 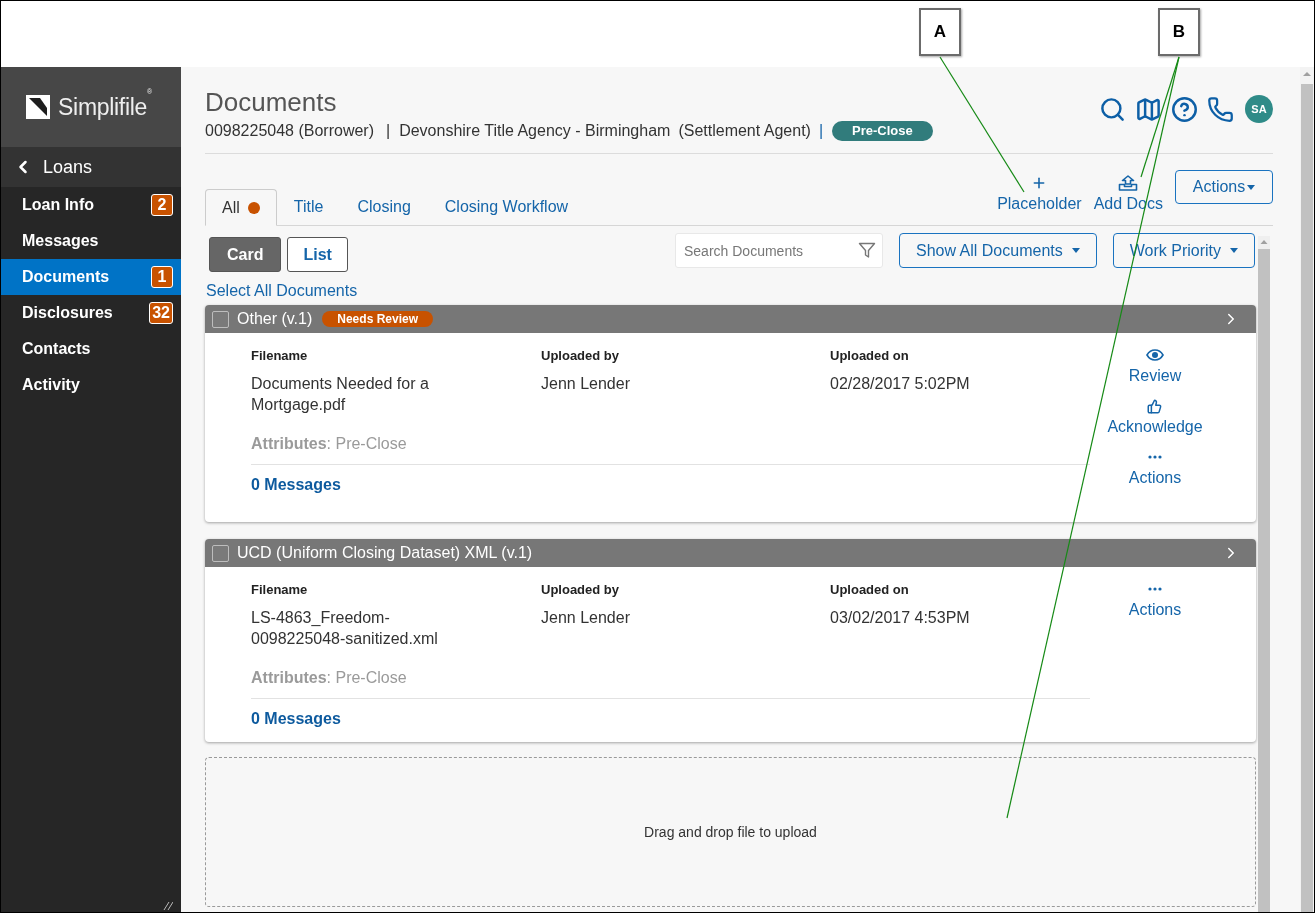 I want to click on view-toggle-button: List, so click(x=317, y=254).